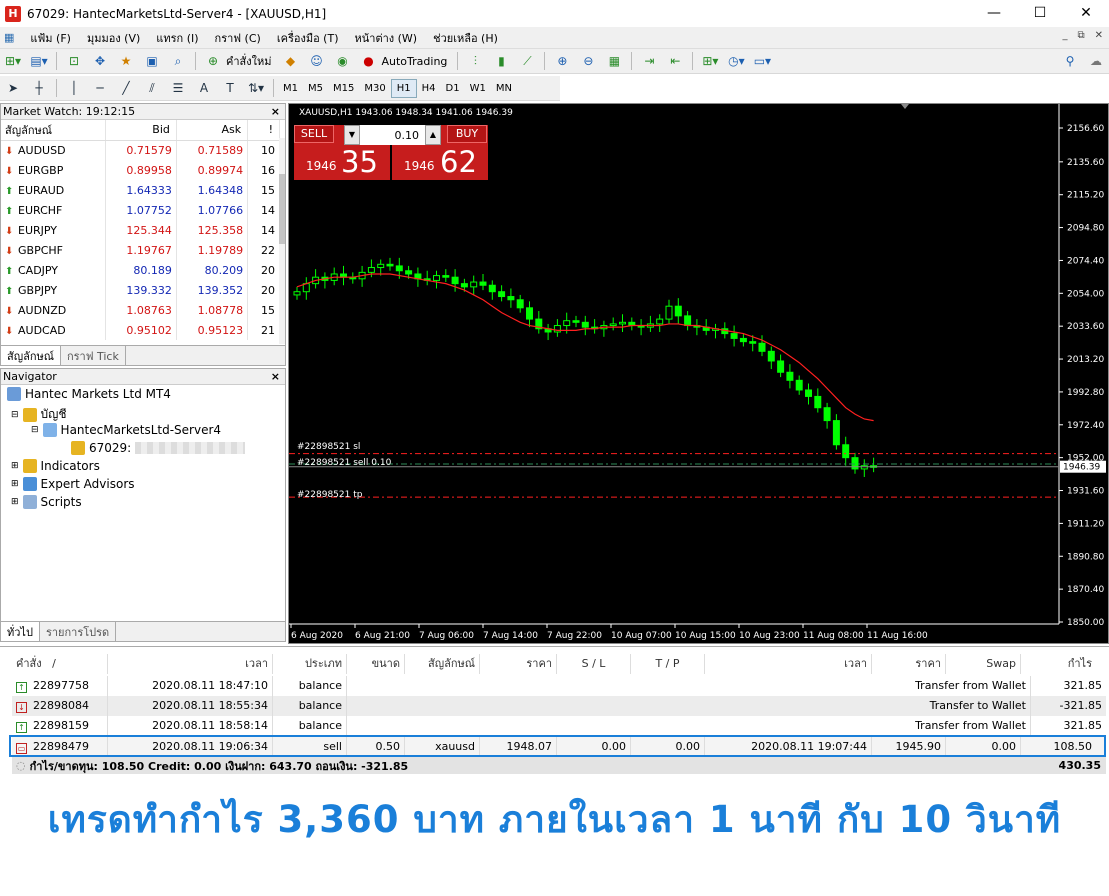 This screenshot has height=896, width=1109. What do you see at coordinates (983, 664) in the screenshot?
I see `col-swap: Swap` at bounding box center [983, 664].